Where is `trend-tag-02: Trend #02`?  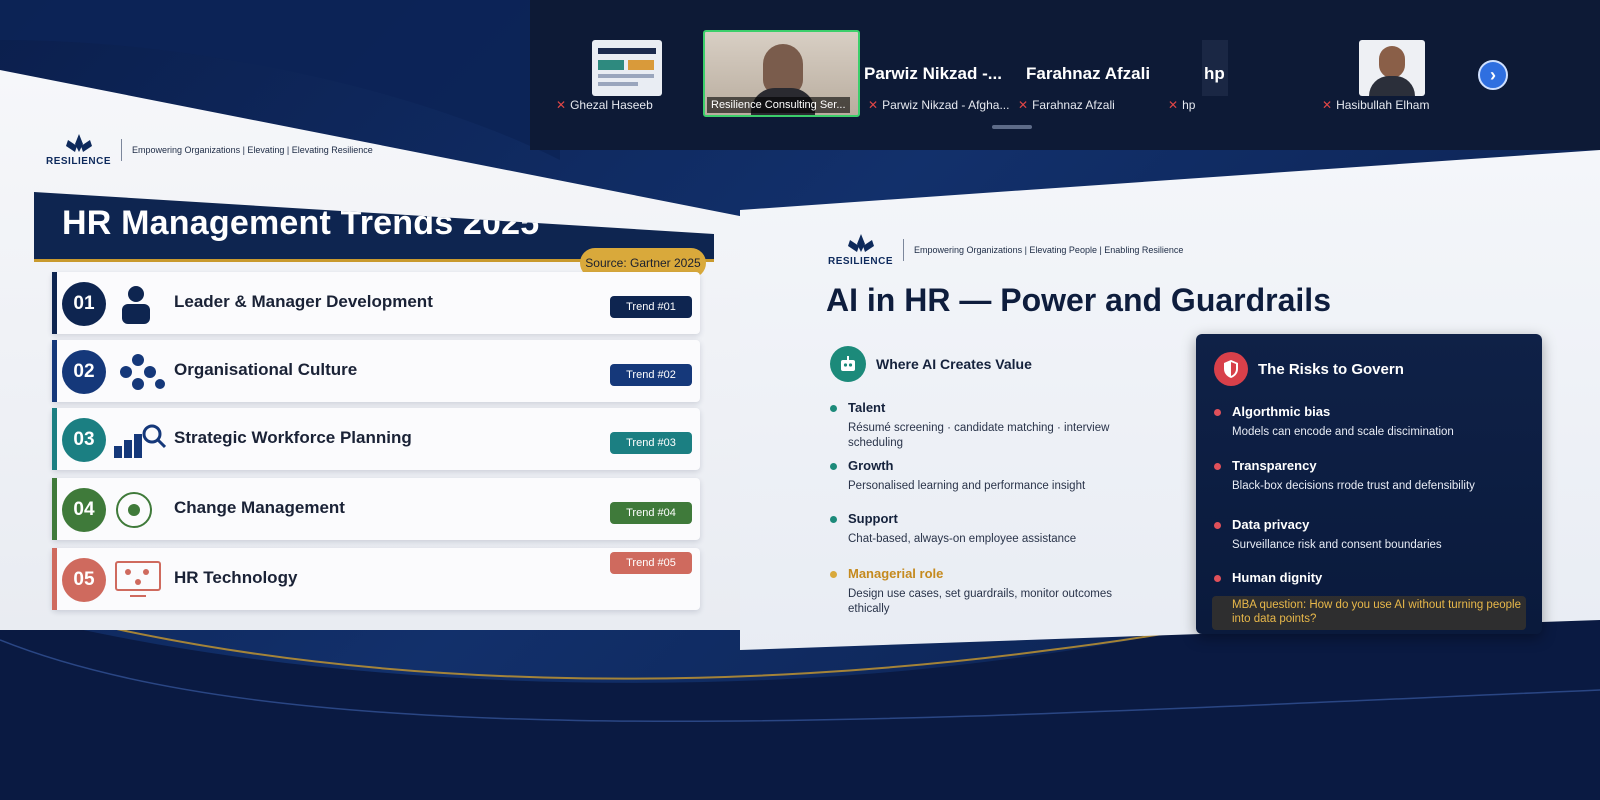 trend-tag-02: Trend #02 is located at coordinates (651, 375).